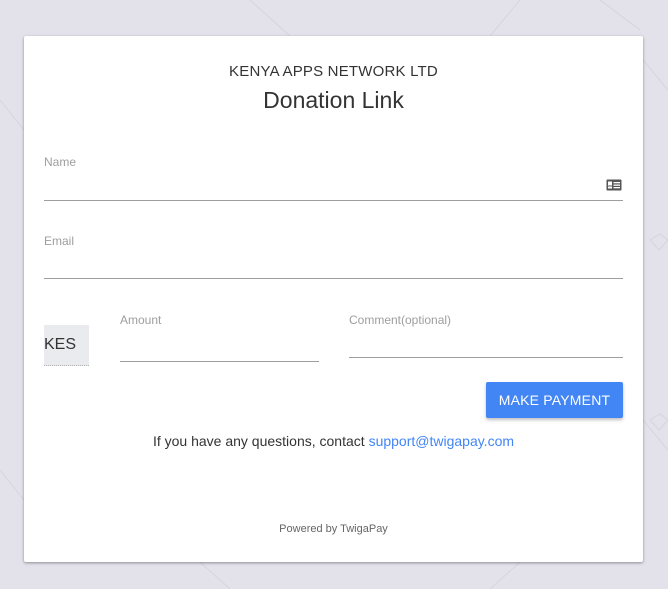 The height and width of the screenshot is (589, 668). I want to click on page-title: Donation Link, so click(333, 100).